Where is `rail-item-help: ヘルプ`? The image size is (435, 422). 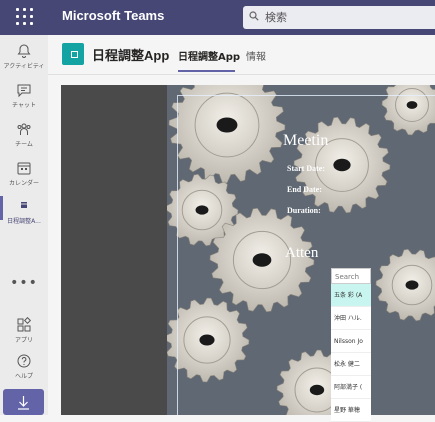 rail-item-help: ヘルプ is located at coordinates (24, 366).